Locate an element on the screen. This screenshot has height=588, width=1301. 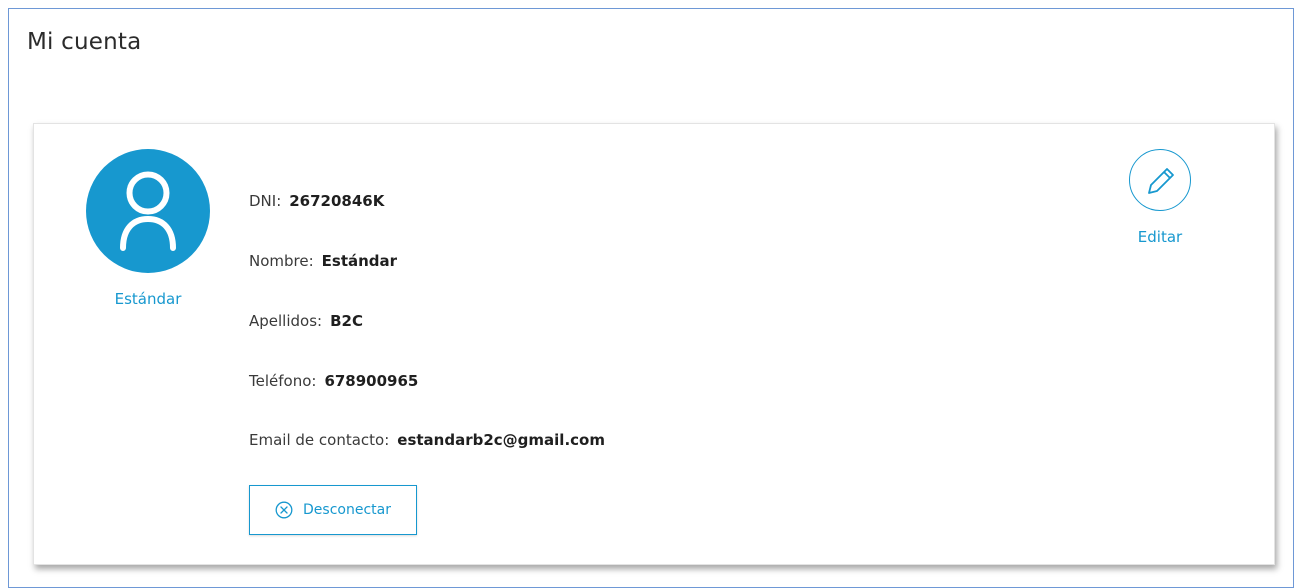
avatar is located at coordinates (148, 211).